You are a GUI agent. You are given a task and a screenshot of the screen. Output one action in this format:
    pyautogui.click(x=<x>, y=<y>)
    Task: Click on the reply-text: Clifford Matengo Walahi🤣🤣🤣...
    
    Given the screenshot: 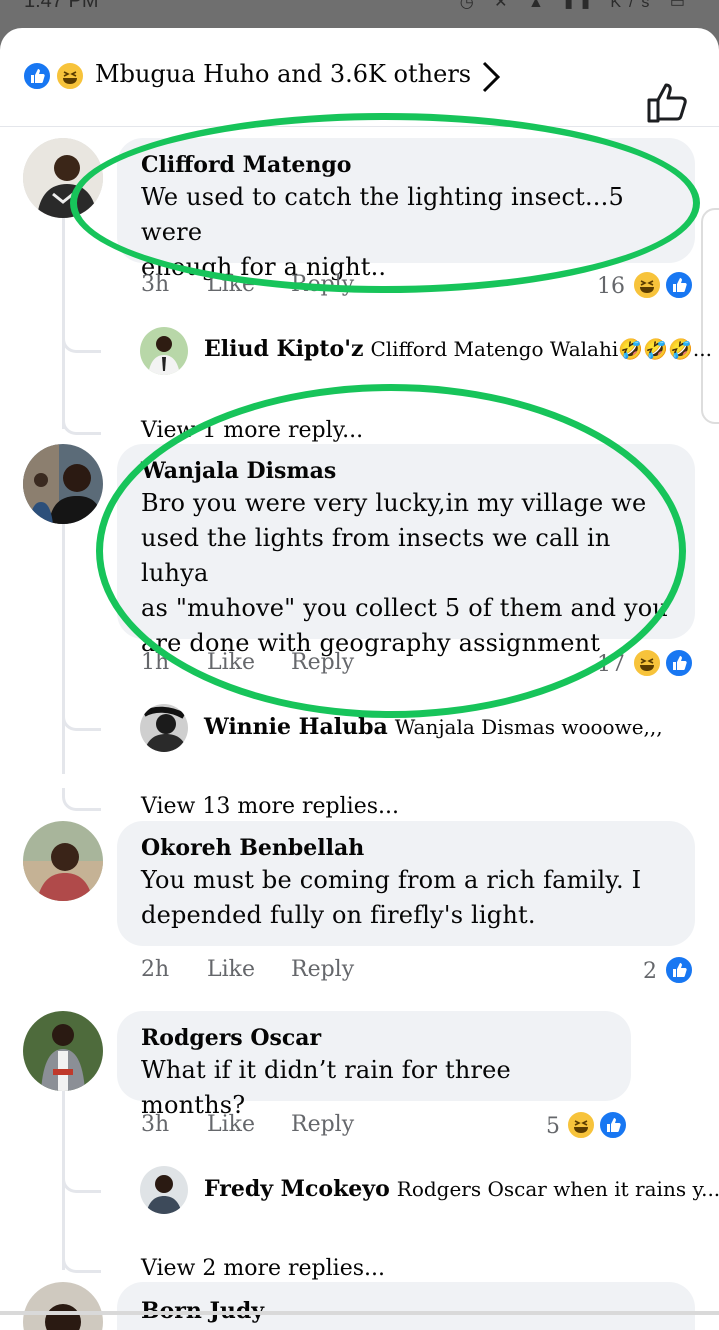 What is the action you would take?
    pyautogui.click(x=541, y=349)
    